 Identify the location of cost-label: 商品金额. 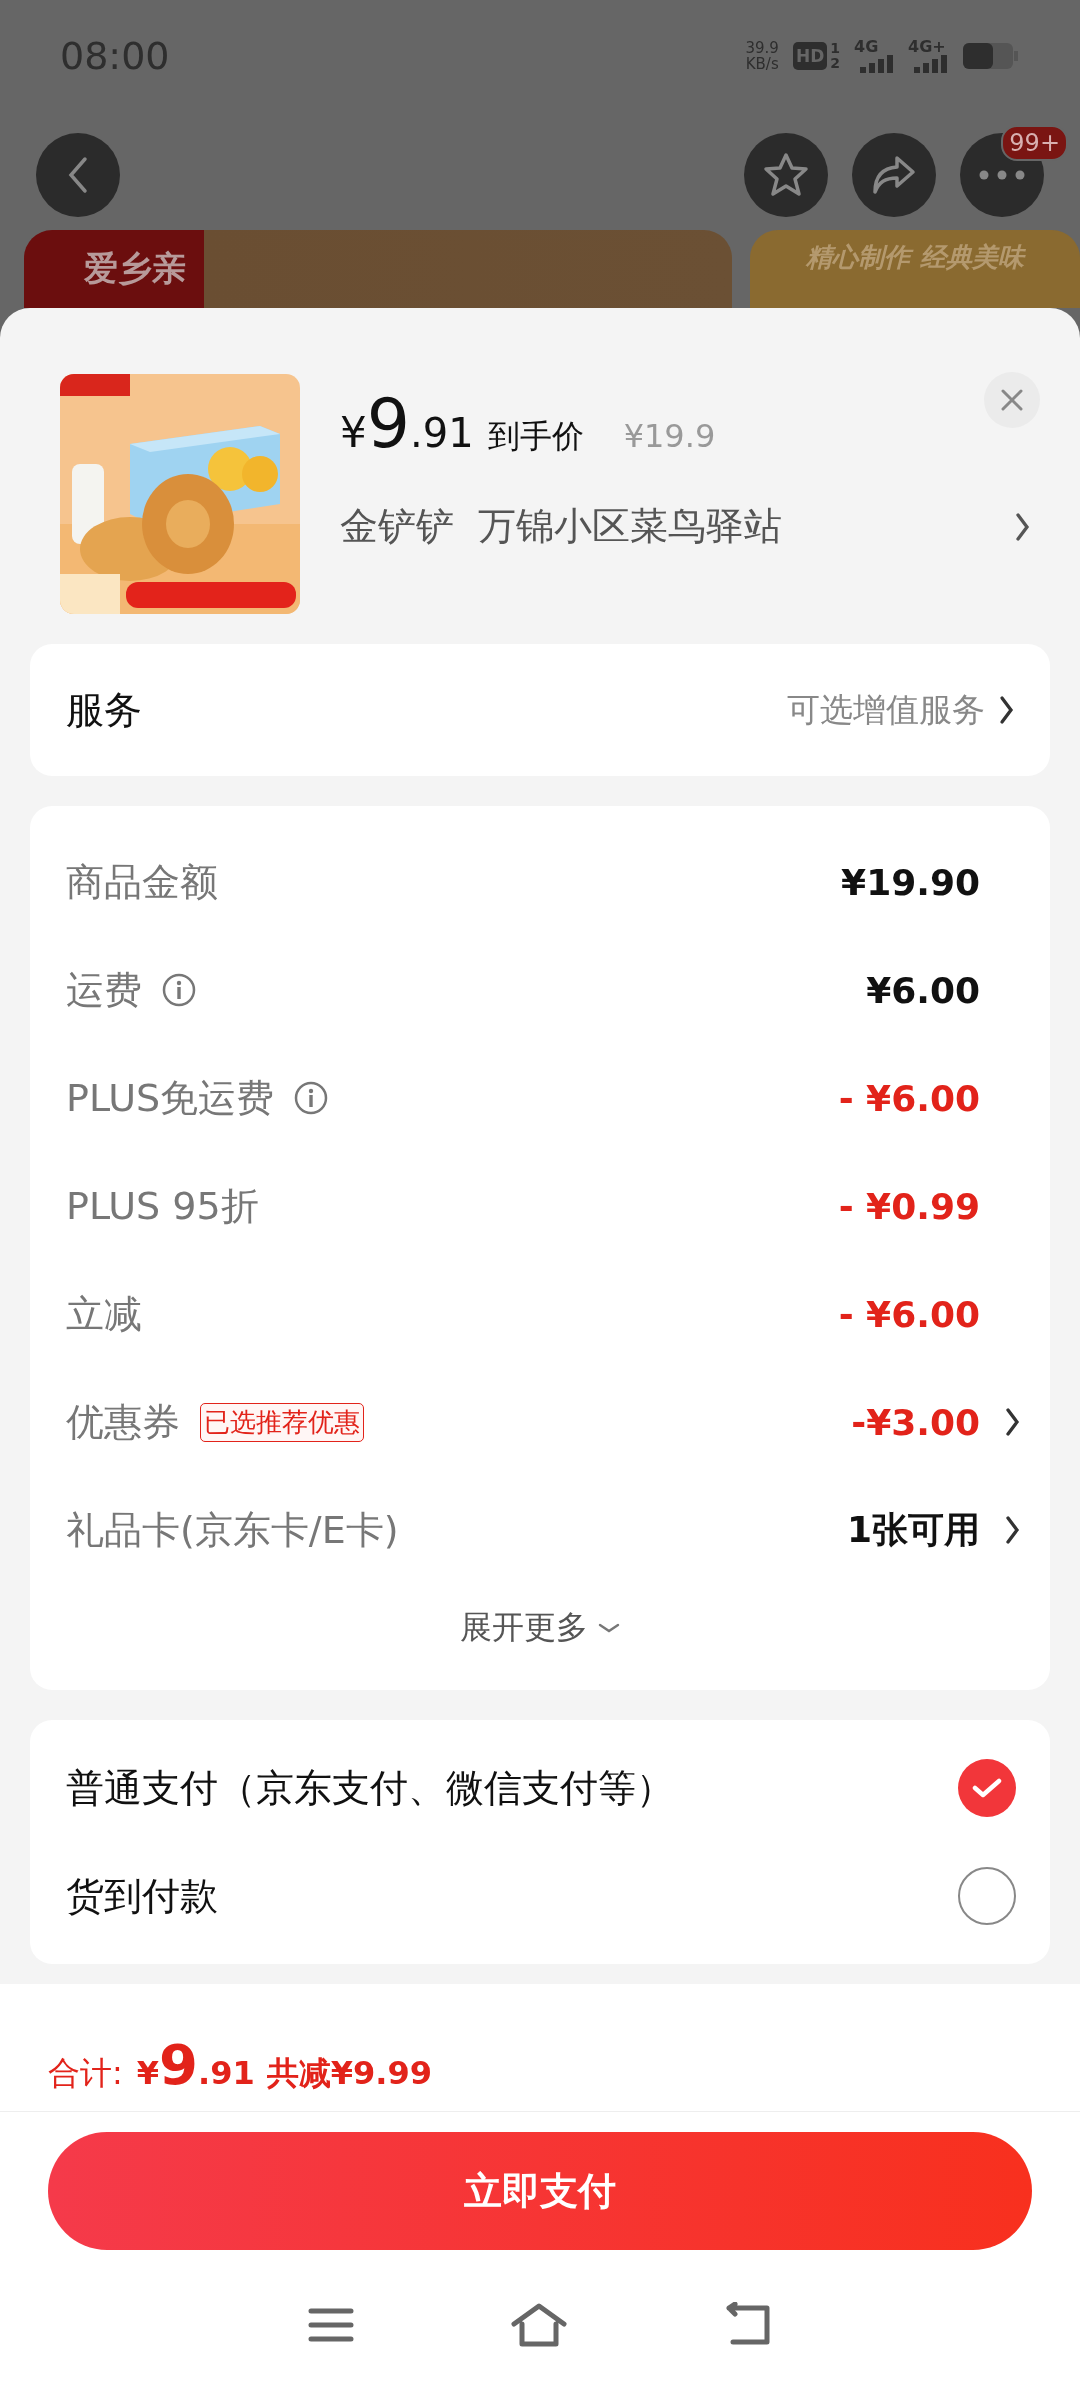
(142, 882).